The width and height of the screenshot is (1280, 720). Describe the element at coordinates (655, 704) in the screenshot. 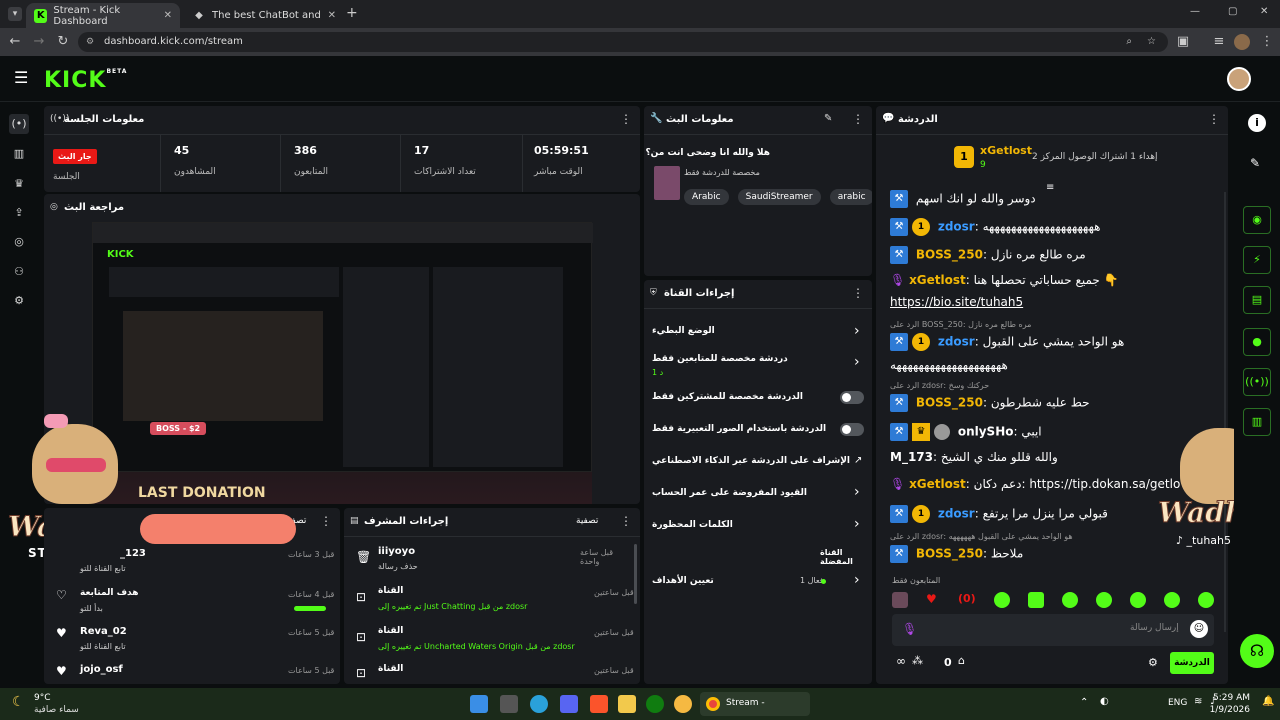

I see `xbox-icon` at that location.